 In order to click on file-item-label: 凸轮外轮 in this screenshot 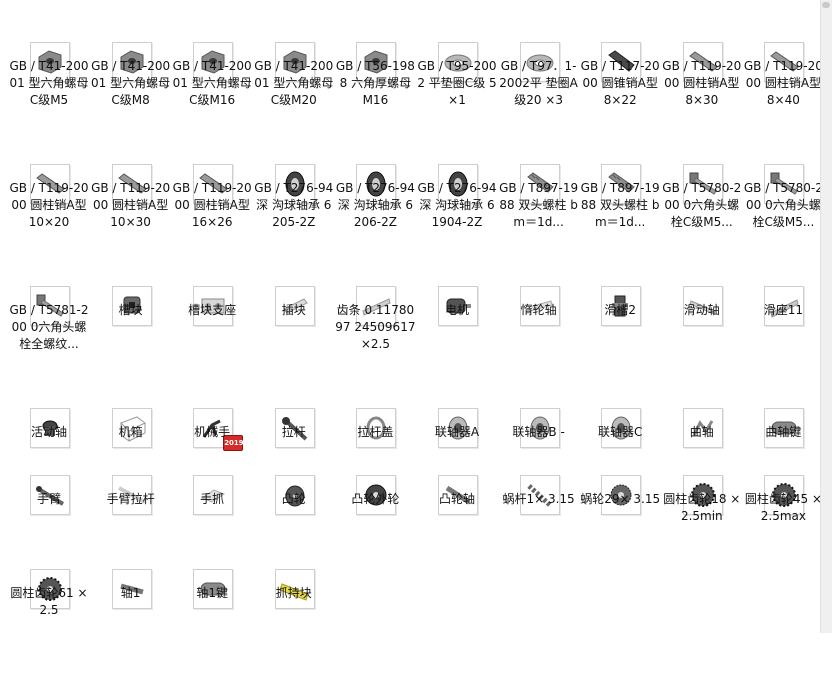, I will do `click(375, 499)`.